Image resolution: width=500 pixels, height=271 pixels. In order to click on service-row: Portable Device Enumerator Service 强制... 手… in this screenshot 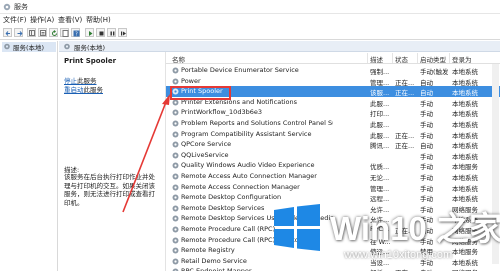, I will do `click(333, 70)`.